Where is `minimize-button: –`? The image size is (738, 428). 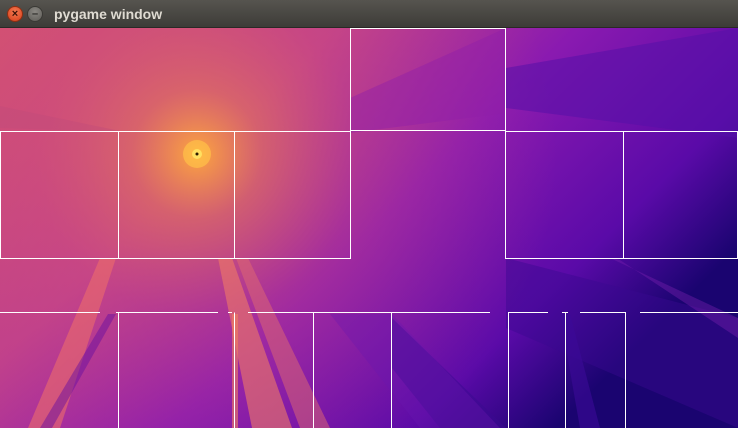
minimize-button: – is located at coordinates (35, 14).